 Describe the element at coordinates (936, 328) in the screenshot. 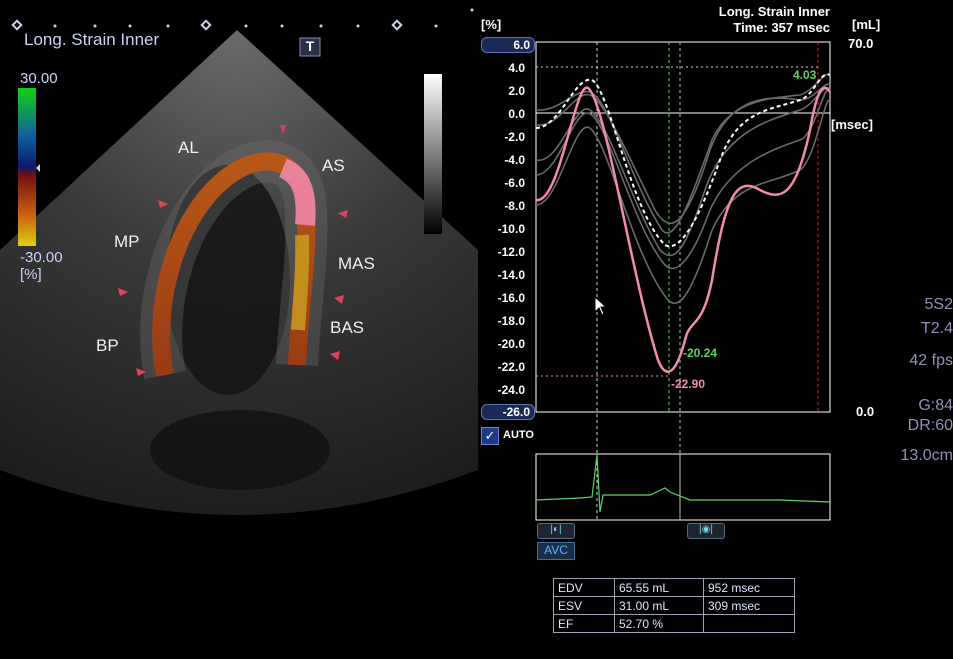

I see `tissue-label: T2.4` at that location.